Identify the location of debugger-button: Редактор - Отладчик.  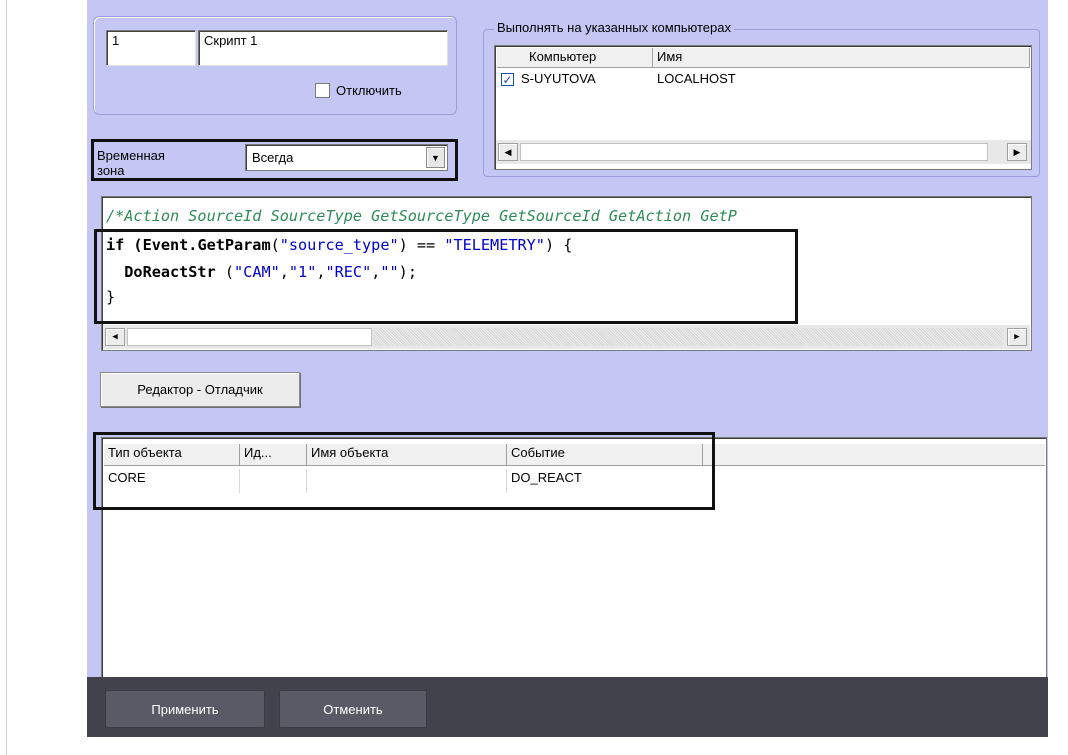
(200, 389).